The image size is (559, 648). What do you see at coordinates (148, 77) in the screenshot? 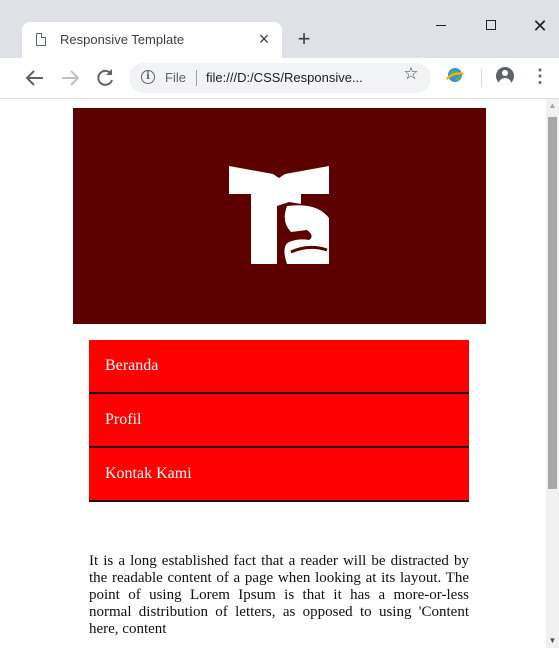
I see `info-icon: i` at bounding box center [148, 77].